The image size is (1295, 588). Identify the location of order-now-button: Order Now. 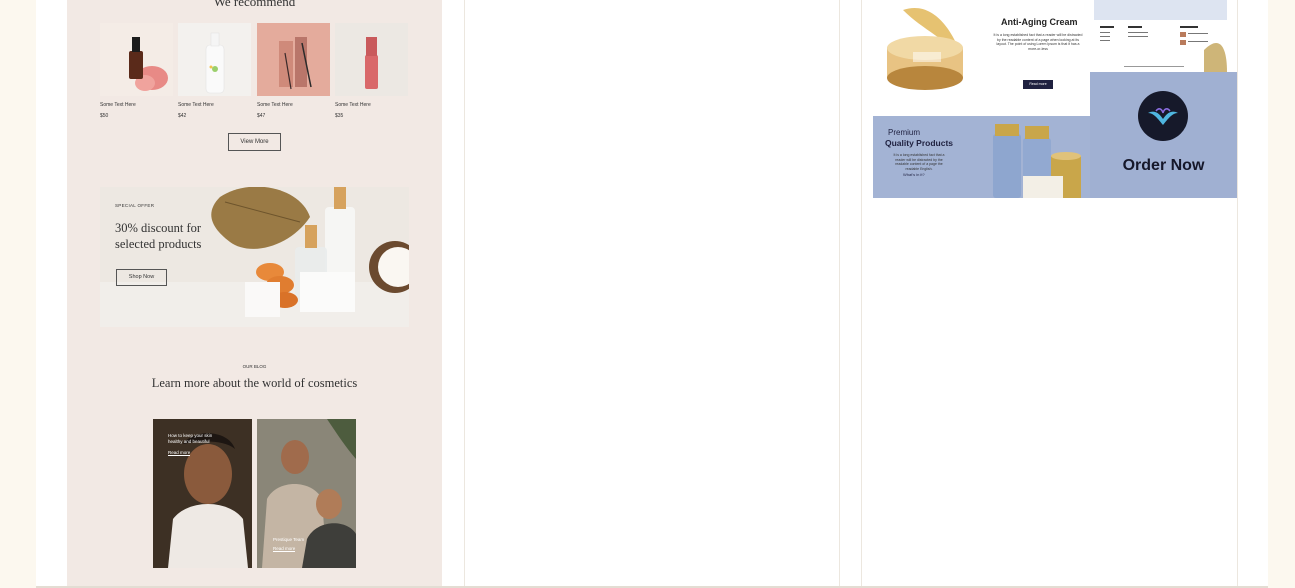
(1163, 166).